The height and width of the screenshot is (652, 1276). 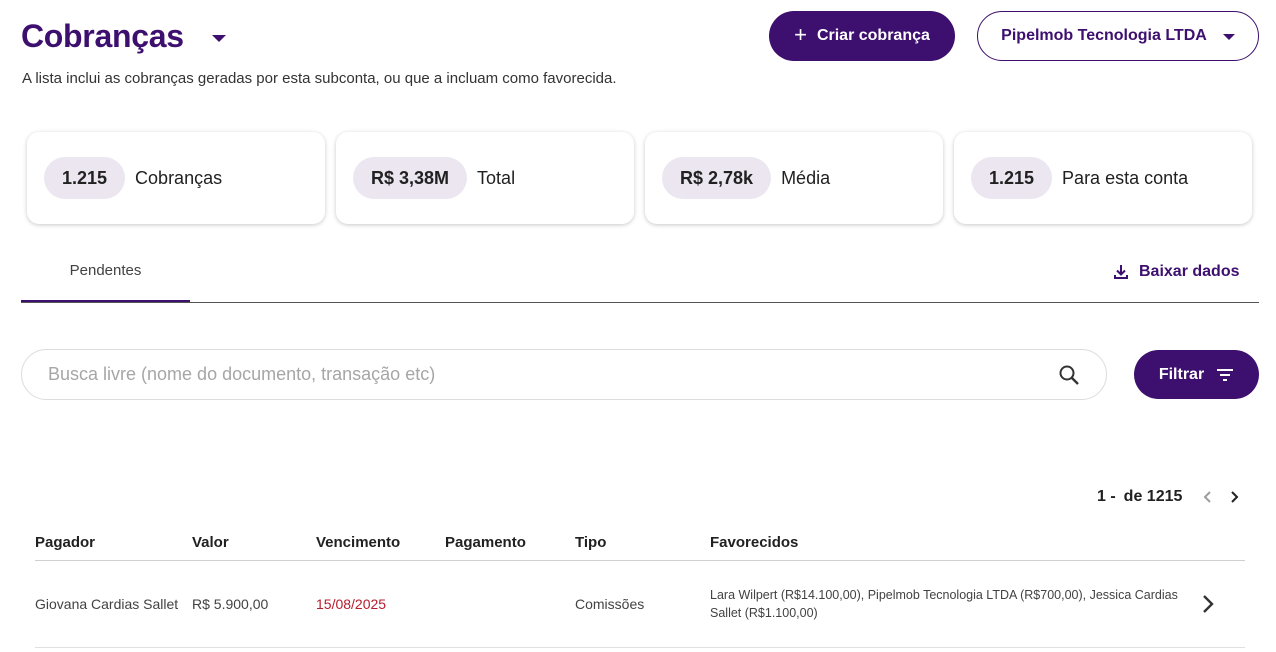 What do you see at coordinates (1225, 374) in the screenshot?
I see `filter-icon` at bounding box center [1225, 374].